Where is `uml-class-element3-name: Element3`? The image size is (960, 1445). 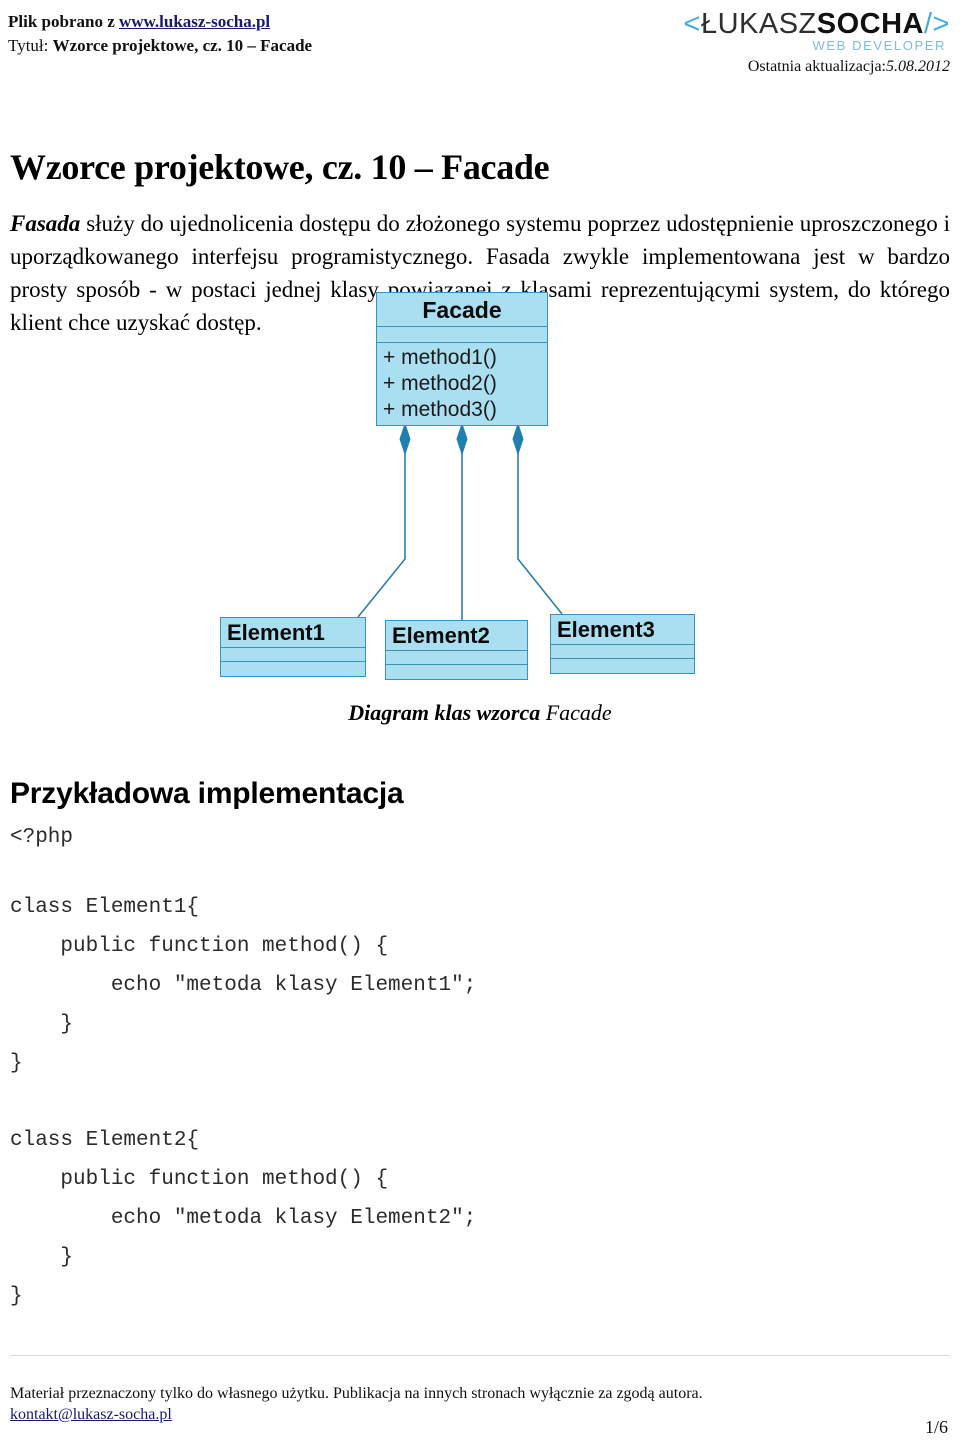 uml-class-element3-name: Element3 is located at coordinates (622, 630).